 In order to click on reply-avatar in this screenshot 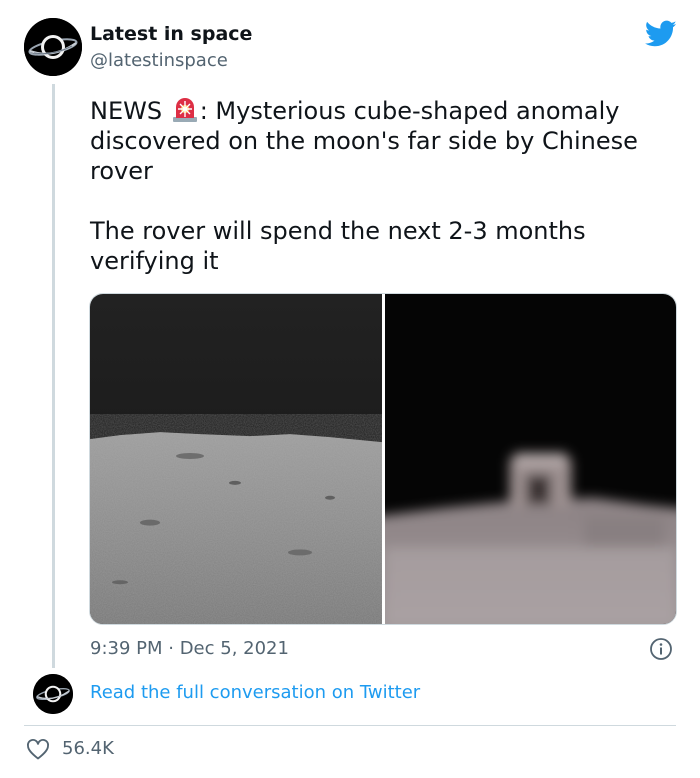, I will do `click(53, 694)`.